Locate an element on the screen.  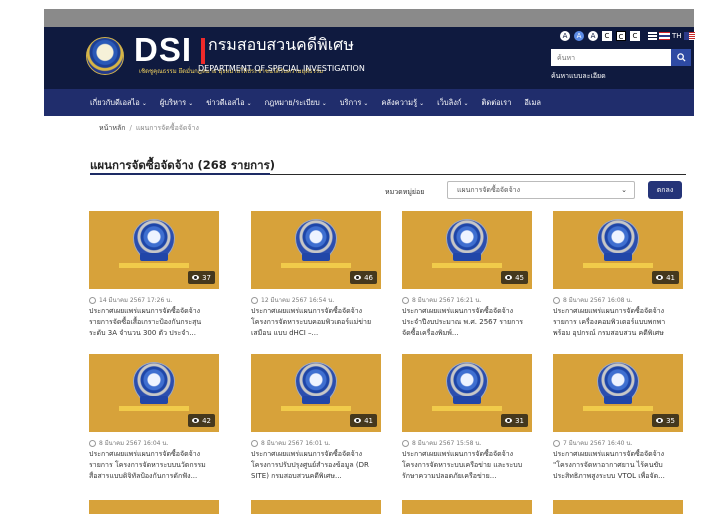
menu-bars-icon is located at coordinates (652, 36).